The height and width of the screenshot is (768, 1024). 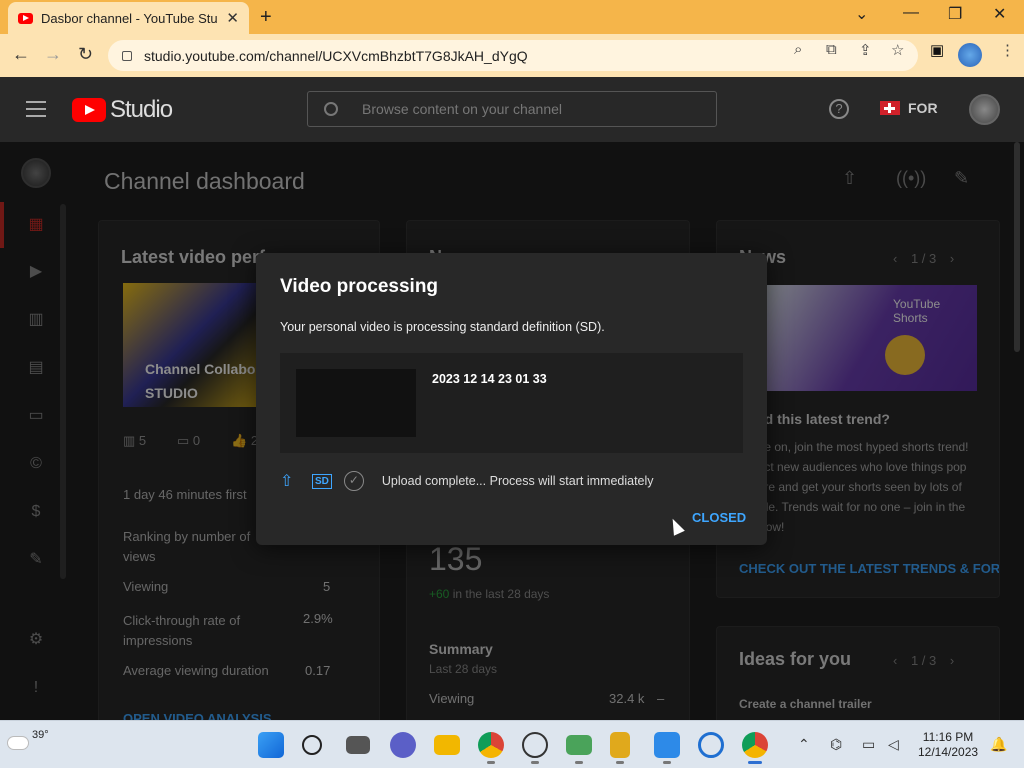 I want to click on display-tray-icon: ▭, so click(x=868, y=744).